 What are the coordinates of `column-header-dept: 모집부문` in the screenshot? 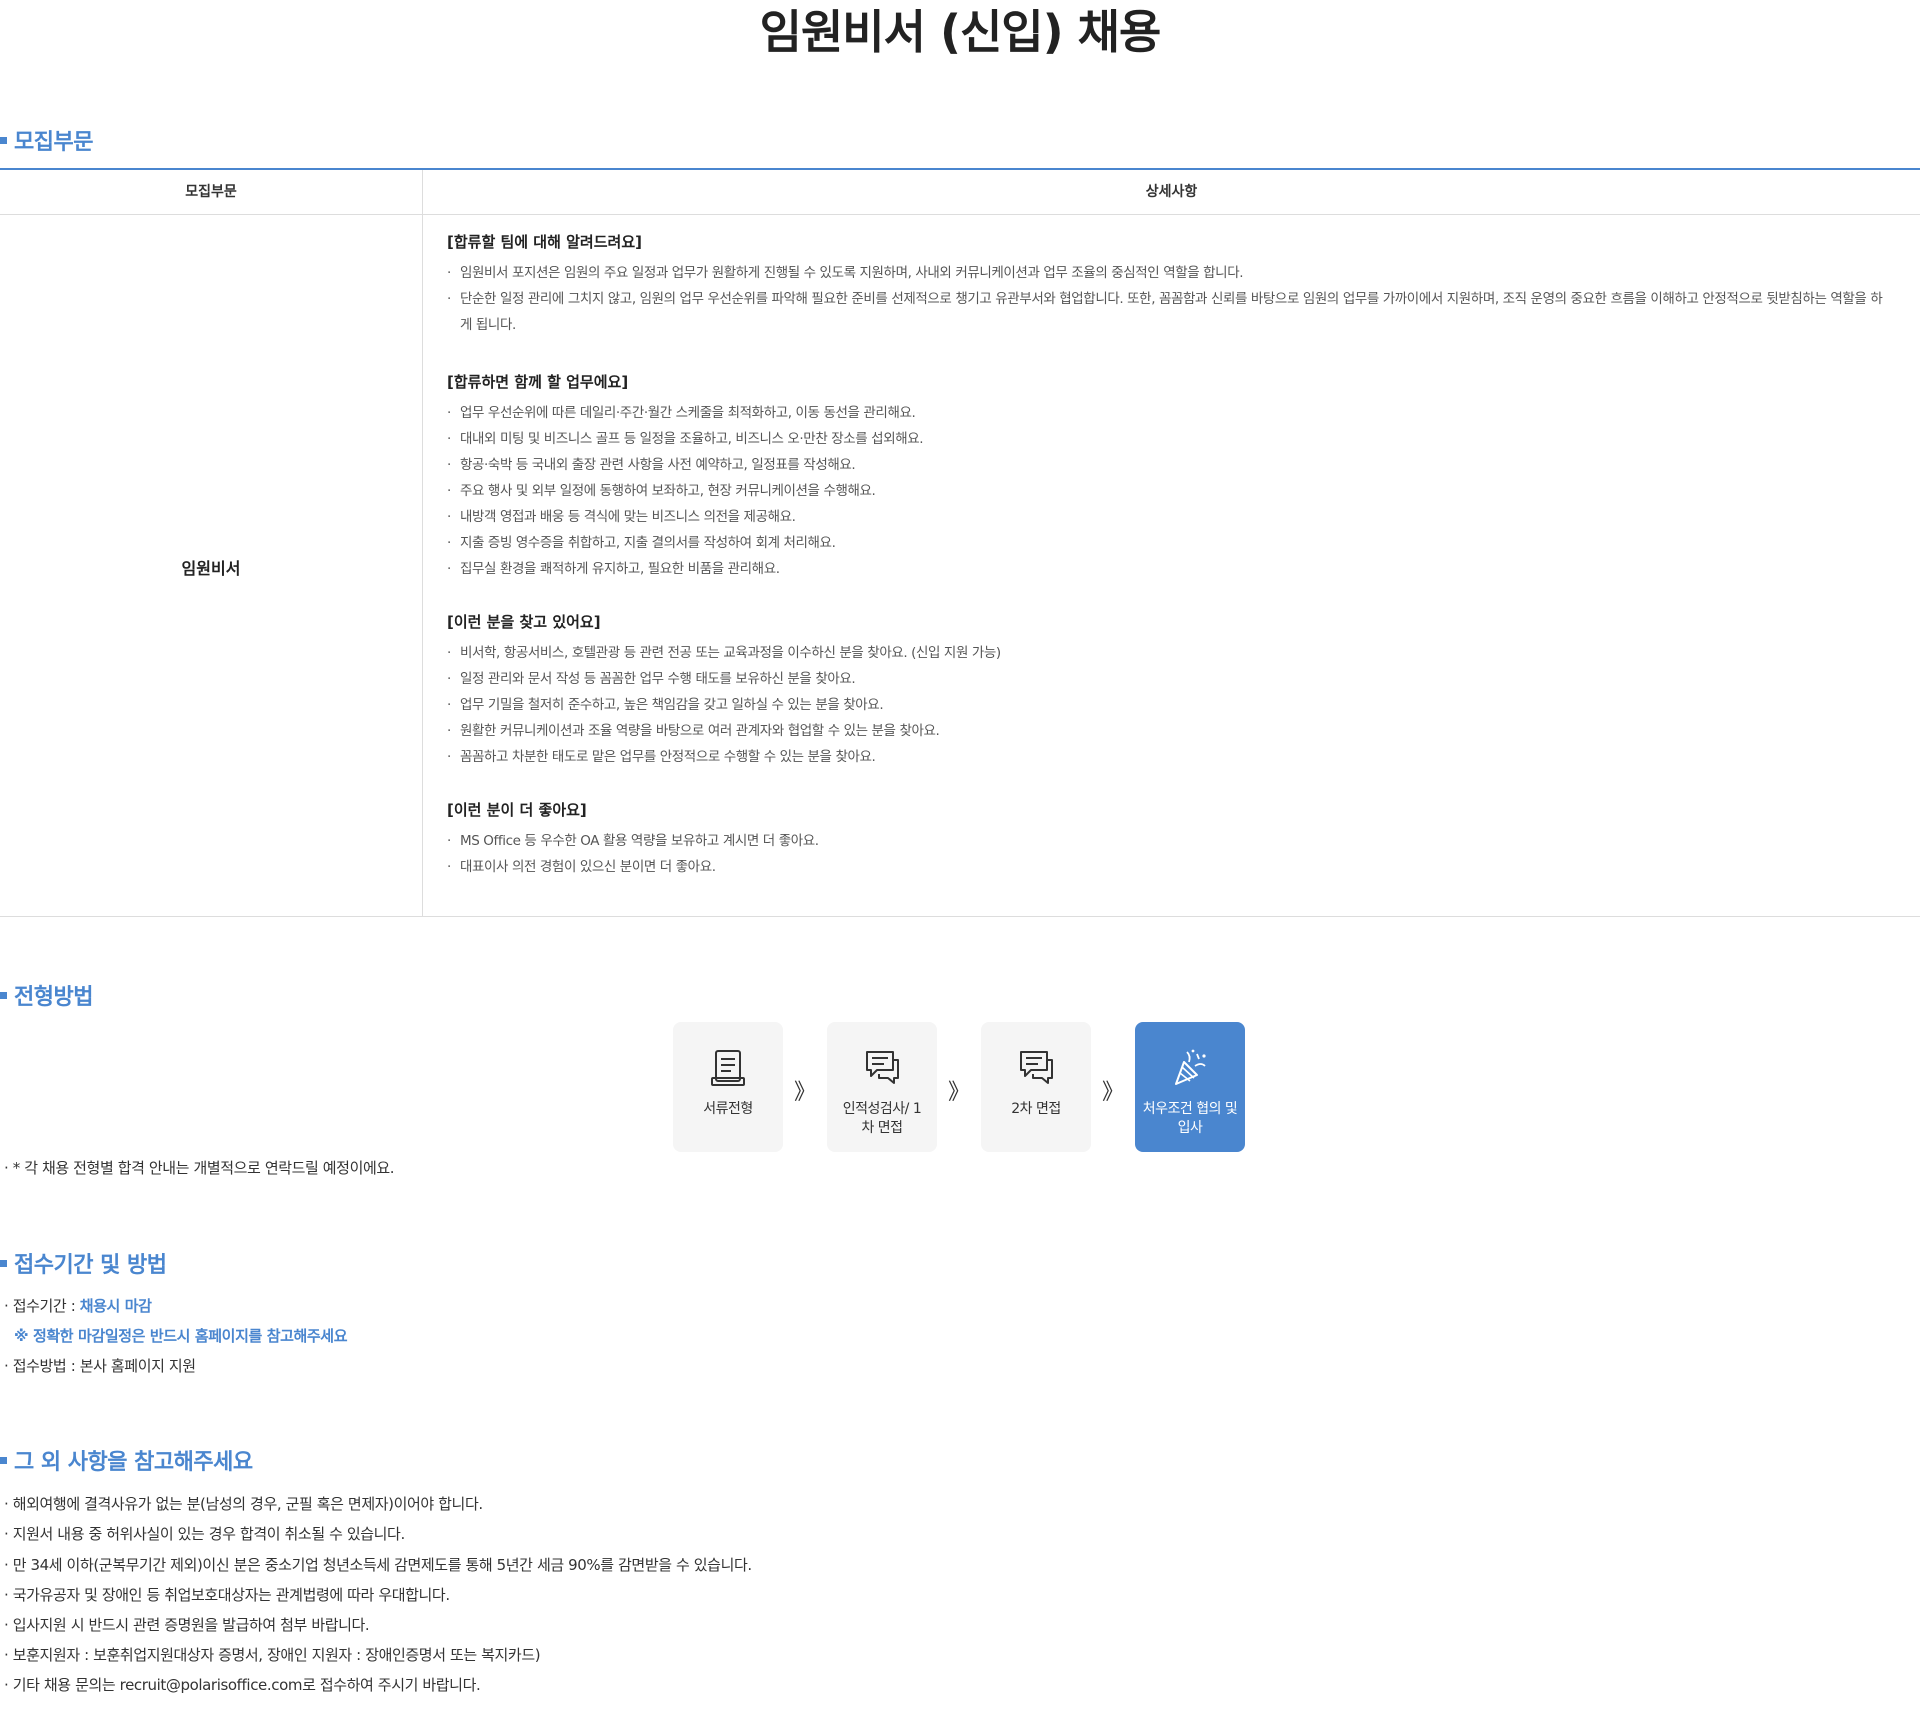 It's located at (211, 192).